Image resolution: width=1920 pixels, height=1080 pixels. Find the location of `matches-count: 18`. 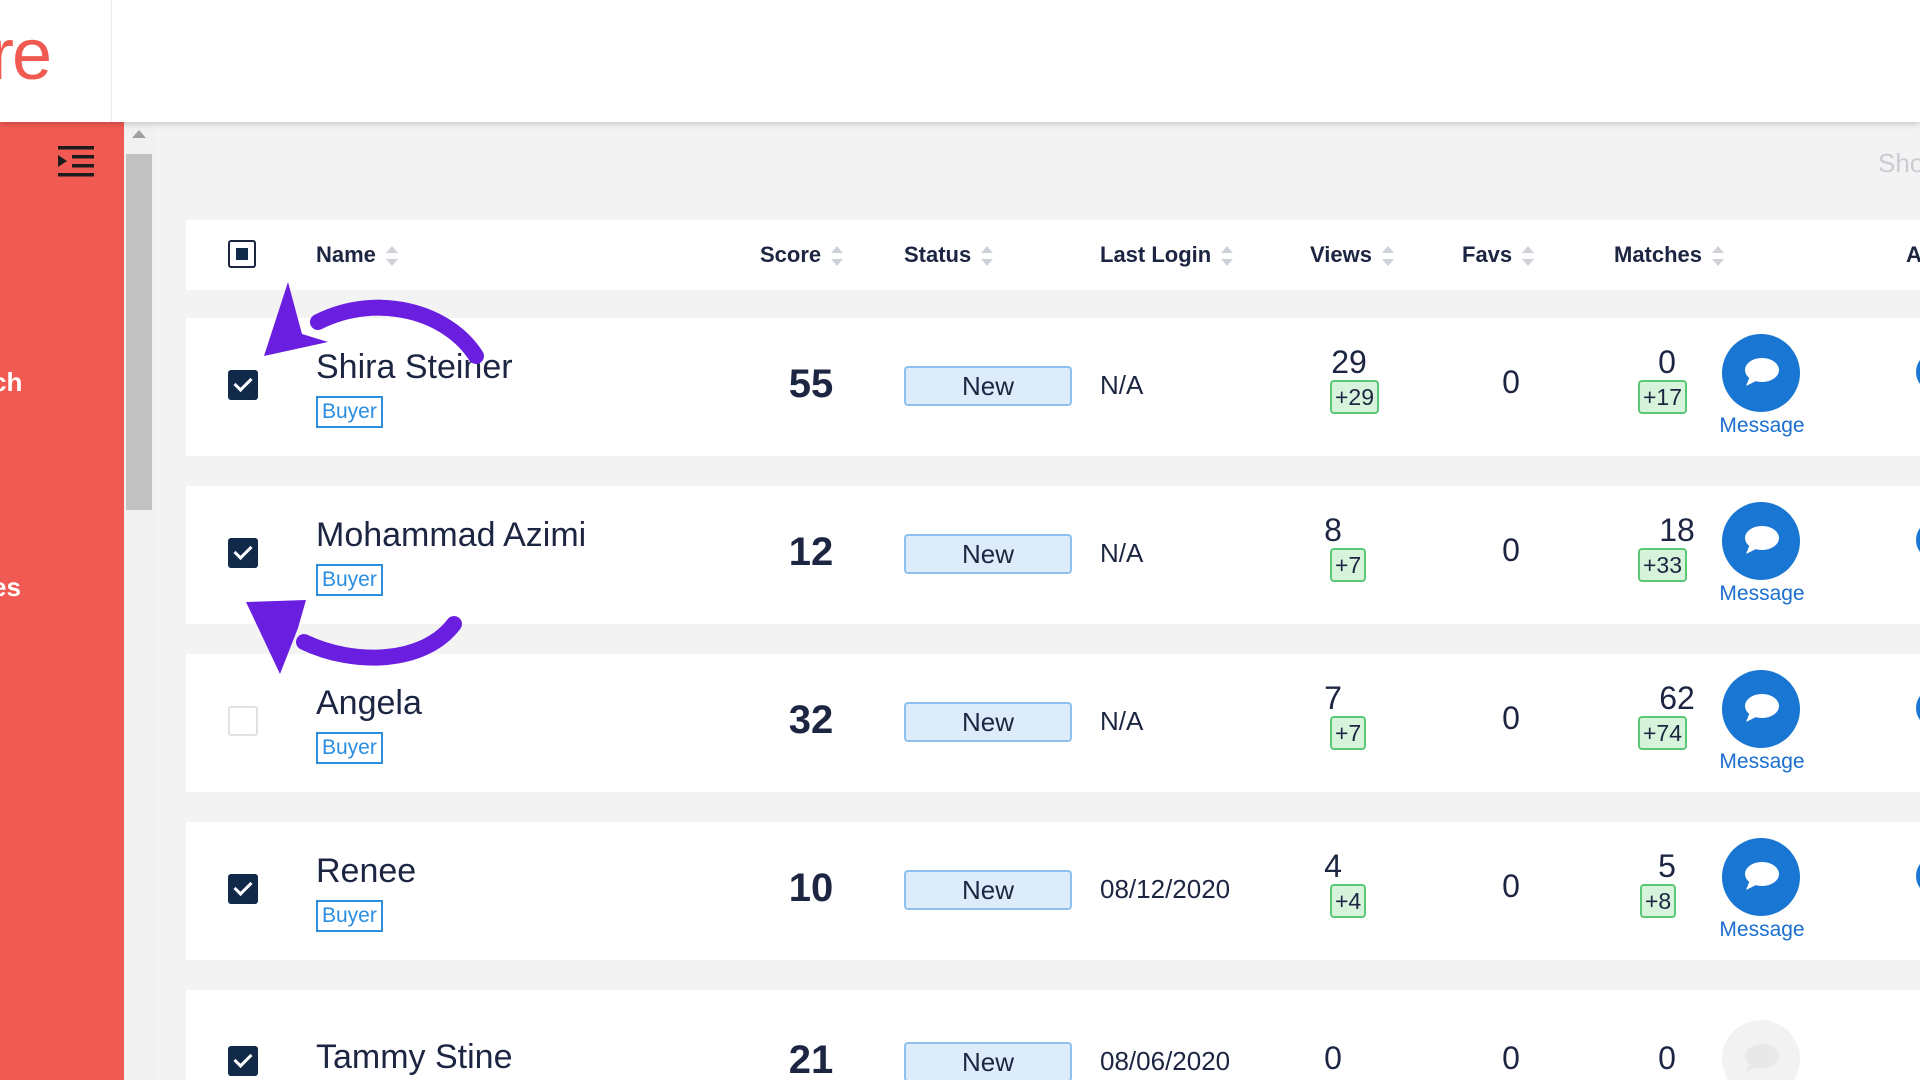

matches-count: 18 is located at coordinates (1677, 530).